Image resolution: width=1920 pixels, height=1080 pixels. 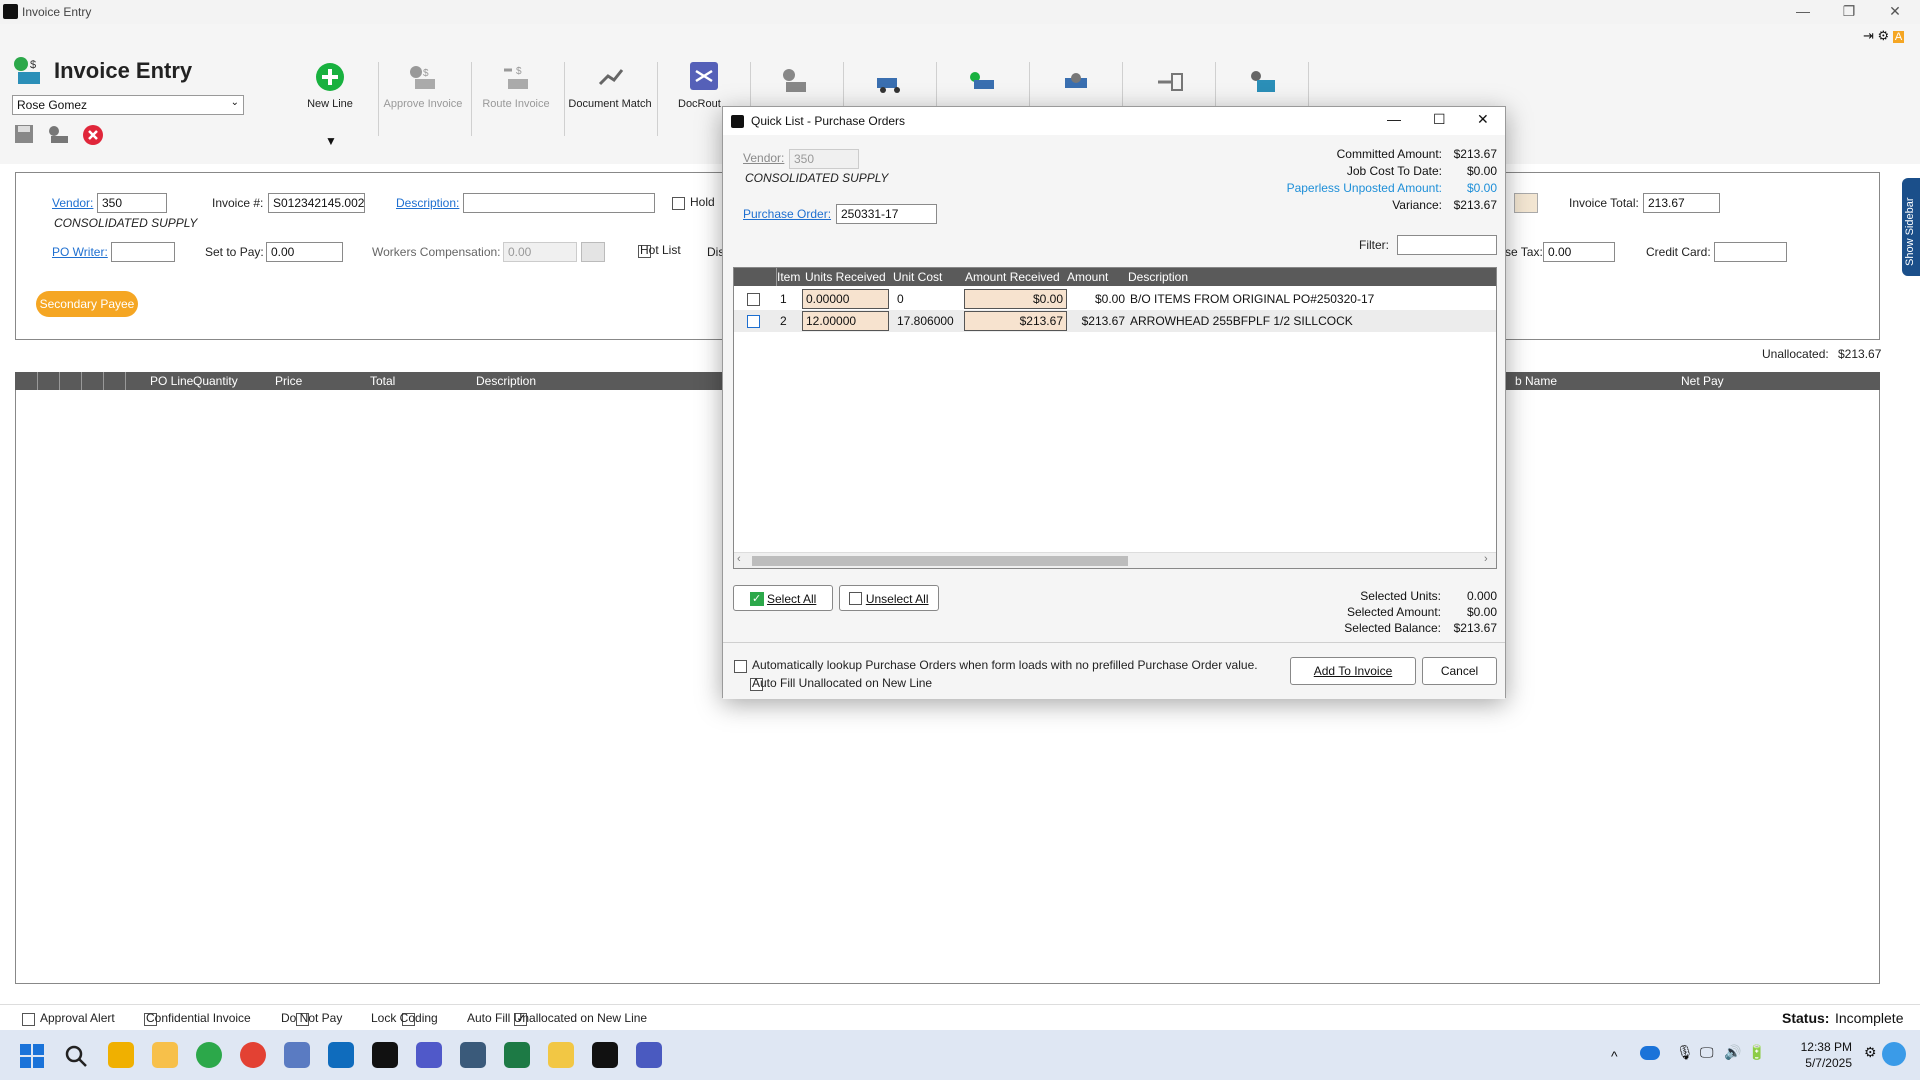 What do you see at coordinates (1394, 119) in the screenshot?
I see `dialog-minimize-button: —` at bounding box center [1394, 119].